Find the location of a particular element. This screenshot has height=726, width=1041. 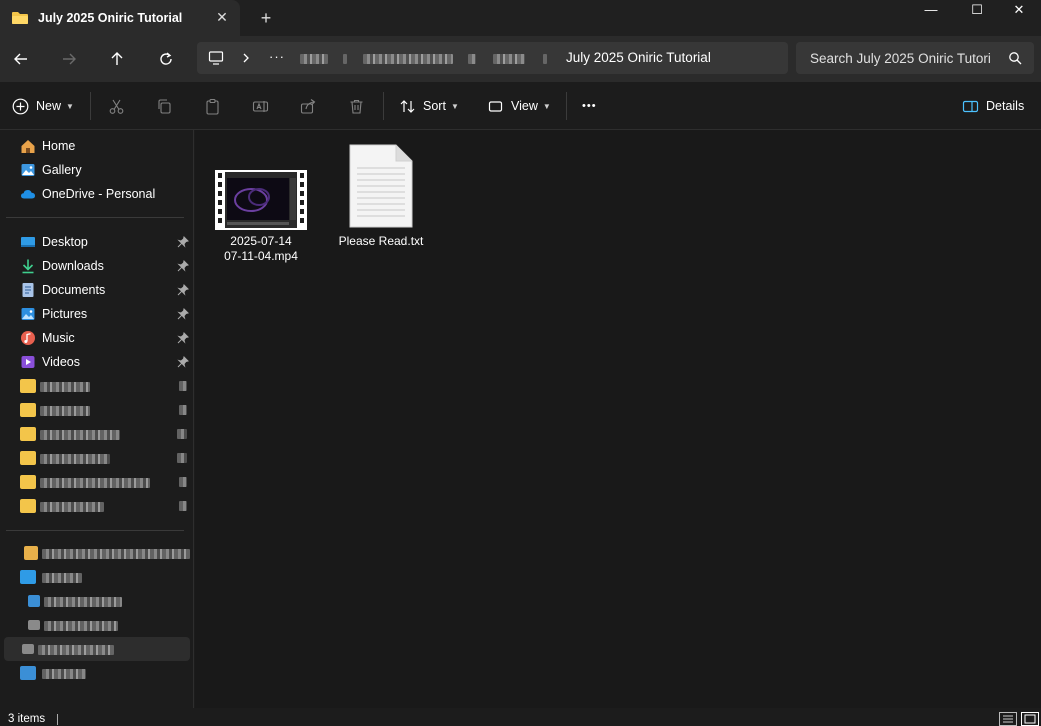

gallery-icon is located at coordinates (28, 170).